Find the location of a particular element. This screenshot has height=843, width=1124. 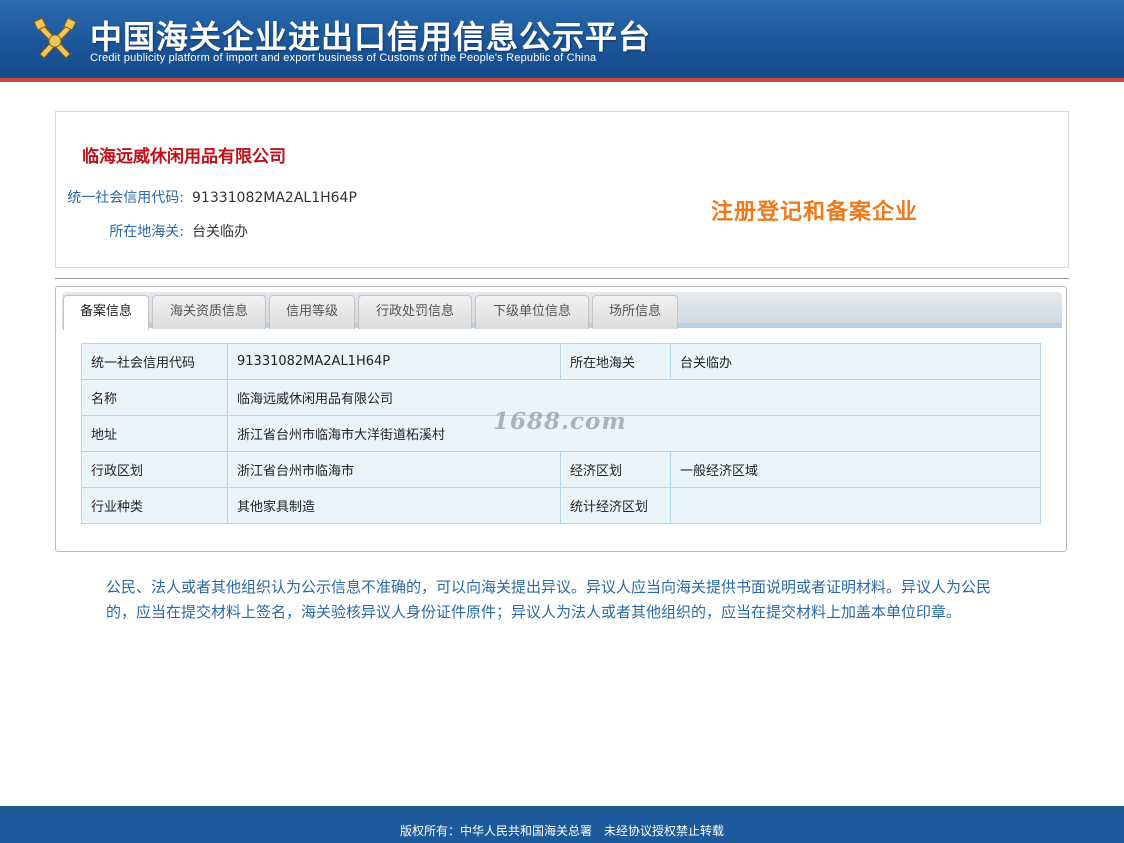

customs-row: 所在地海关: 台关临办 is located at coordinates (152, 231).